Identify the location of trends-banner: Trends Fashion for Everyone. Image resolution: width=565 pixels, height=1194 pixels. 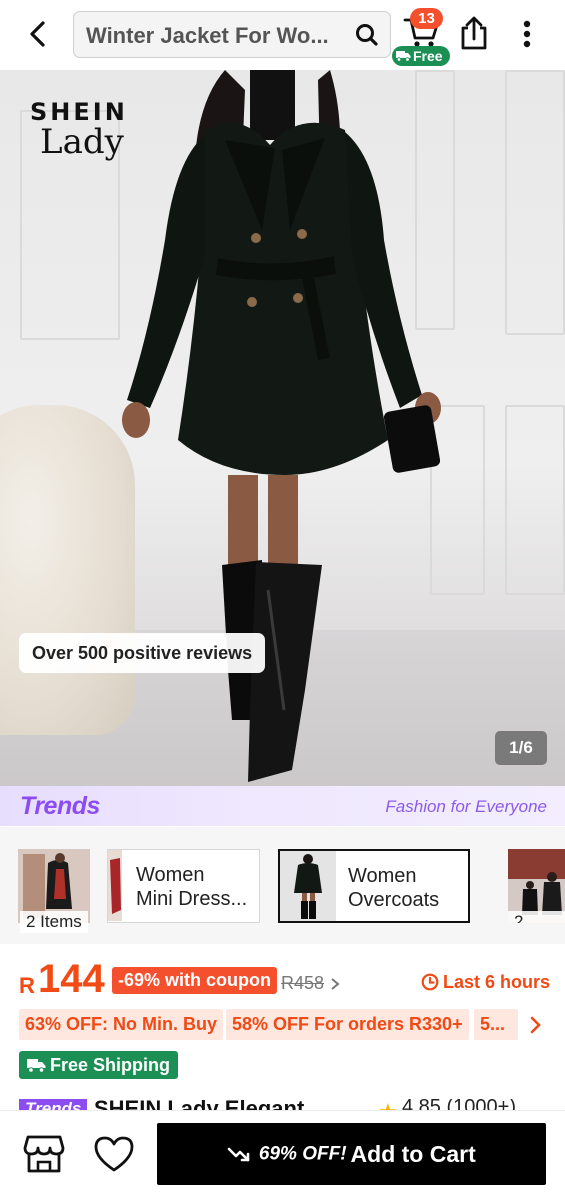
(282, 806).